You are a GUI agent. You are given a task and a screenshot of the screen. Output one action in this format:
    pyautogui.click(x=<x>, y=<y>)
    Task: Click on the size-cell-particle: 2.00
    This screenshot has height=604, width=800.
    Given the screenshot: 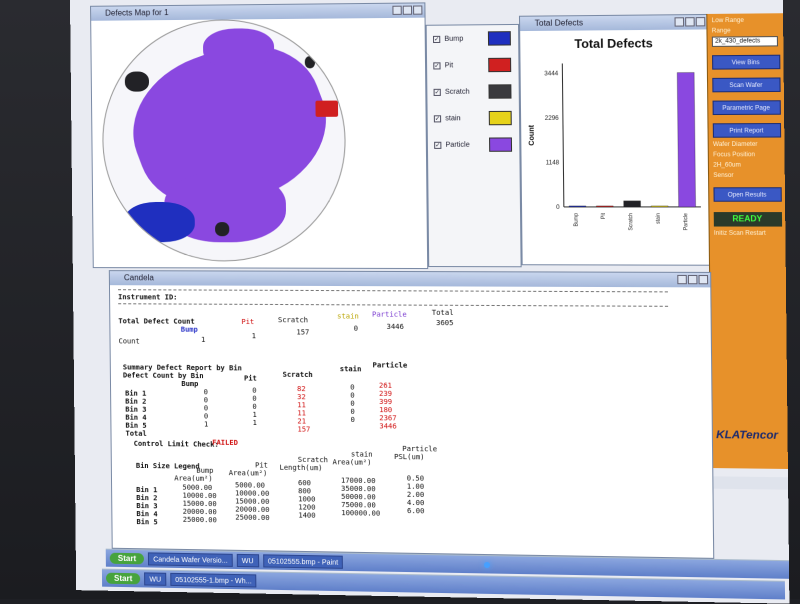 What is the action you would take?
    pyautogui.click(x=415, y=495)
    